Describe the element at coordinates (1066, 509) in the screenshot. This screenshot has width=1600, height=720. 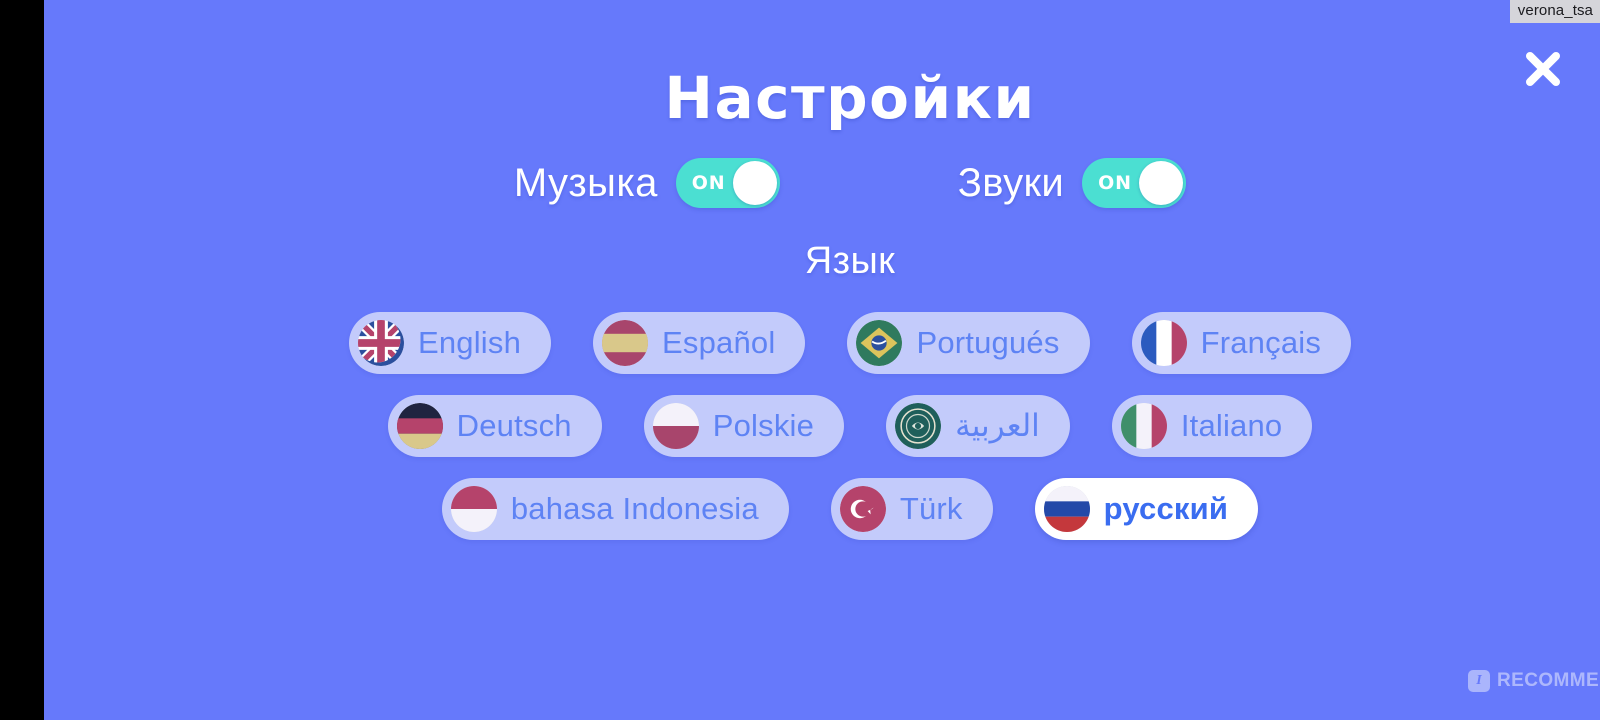
I see `flag-russia-icon` at that location.